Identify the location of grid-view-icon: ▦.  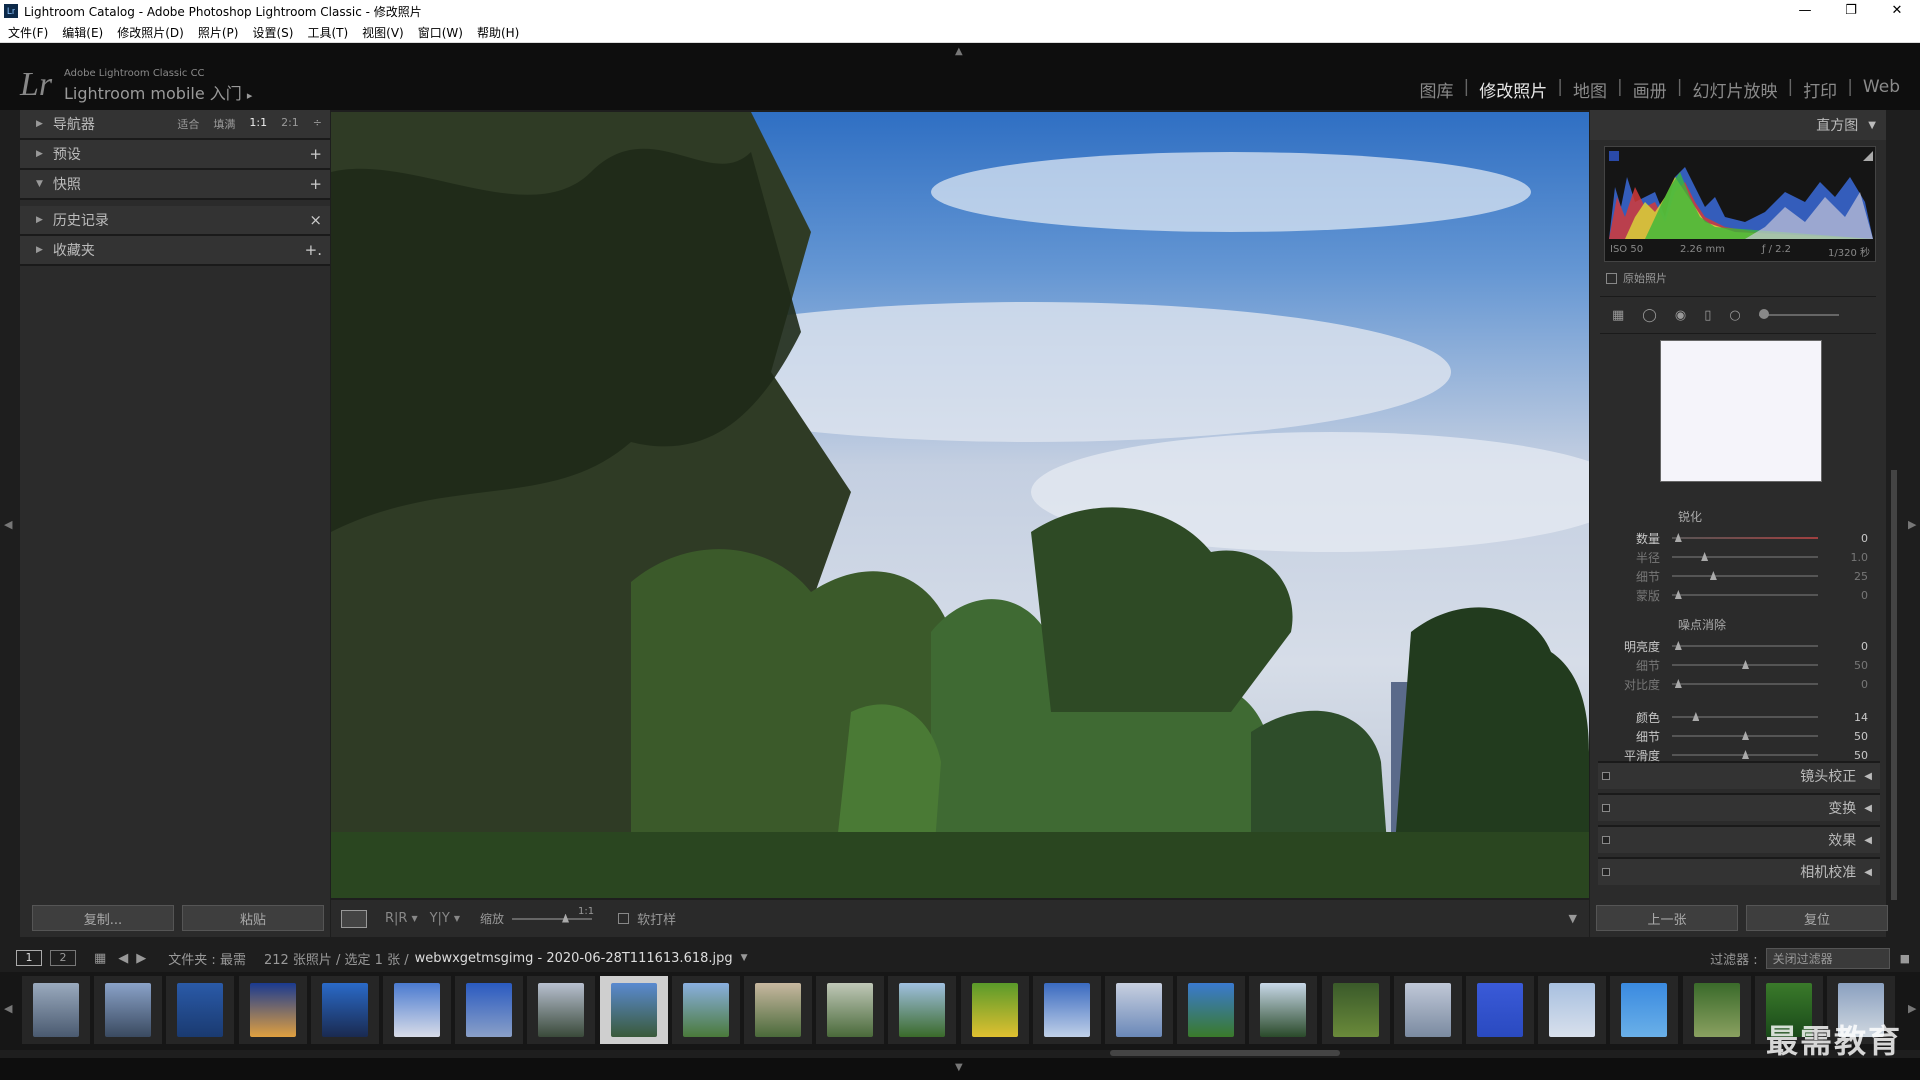
(100, 958).